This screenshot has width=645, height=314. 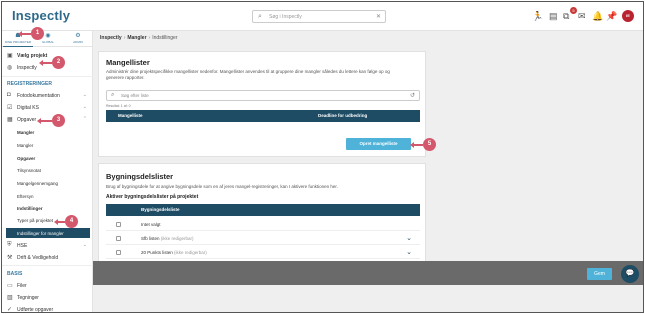 I want to click on sidebar-item-drift-vedligehold: ⚒ Drift & Vedligehold, so click(x=47, y=258).